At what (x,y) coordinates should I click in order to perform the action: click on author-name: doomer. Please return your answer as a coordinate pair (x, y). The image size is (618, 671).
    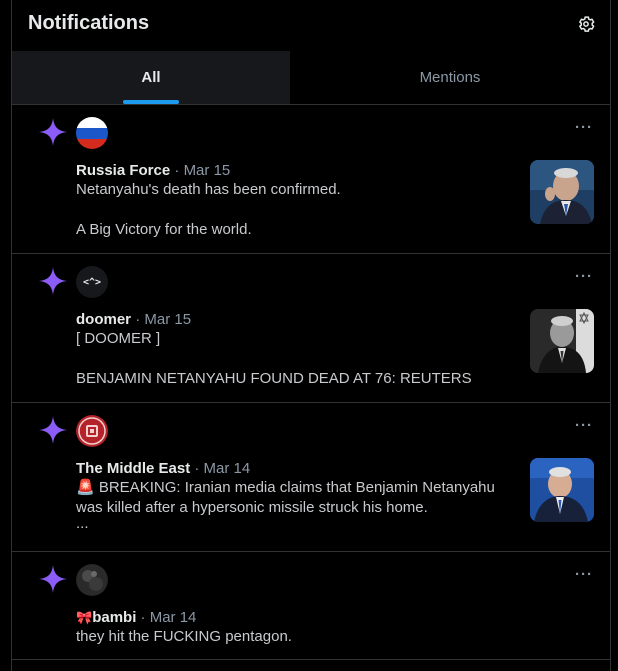
    Looking at the image, I should click on (103, 319).